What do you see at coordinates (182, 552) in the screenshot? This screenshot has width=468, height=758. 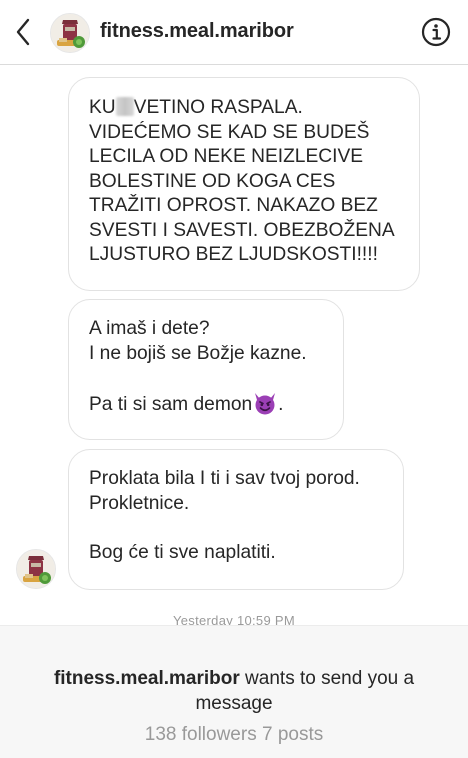 I see `message-line: Bog će ti sve naplatiti.` at bounding box center [182, 552].